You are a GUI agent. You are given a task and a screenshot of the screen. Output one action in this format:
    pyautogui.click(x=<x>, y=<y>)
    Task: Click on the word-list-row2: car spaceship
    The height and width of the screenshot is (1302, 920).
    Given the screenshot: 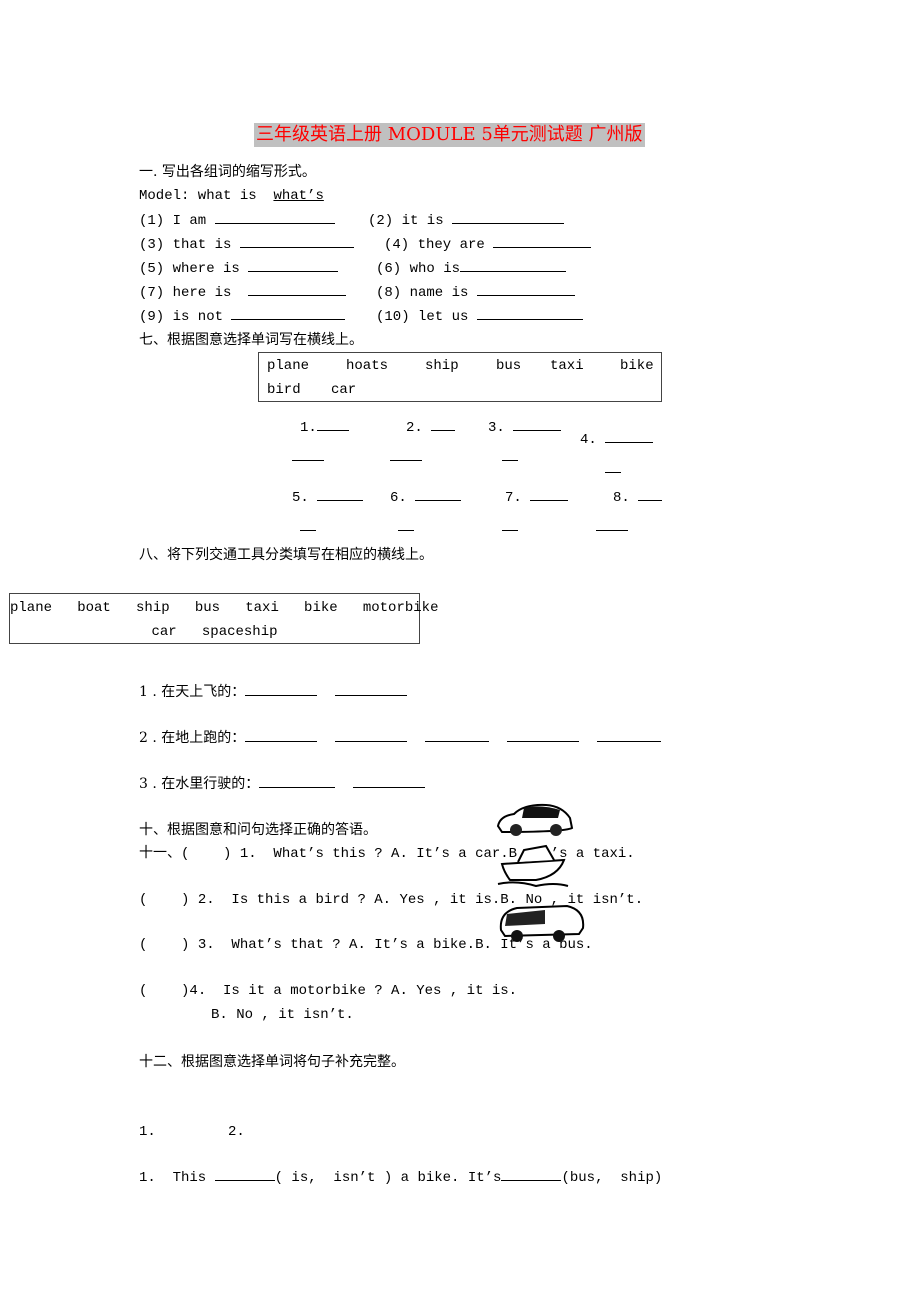 What is the action you would take?
    pyautogui.click(x=214, y=632)
    